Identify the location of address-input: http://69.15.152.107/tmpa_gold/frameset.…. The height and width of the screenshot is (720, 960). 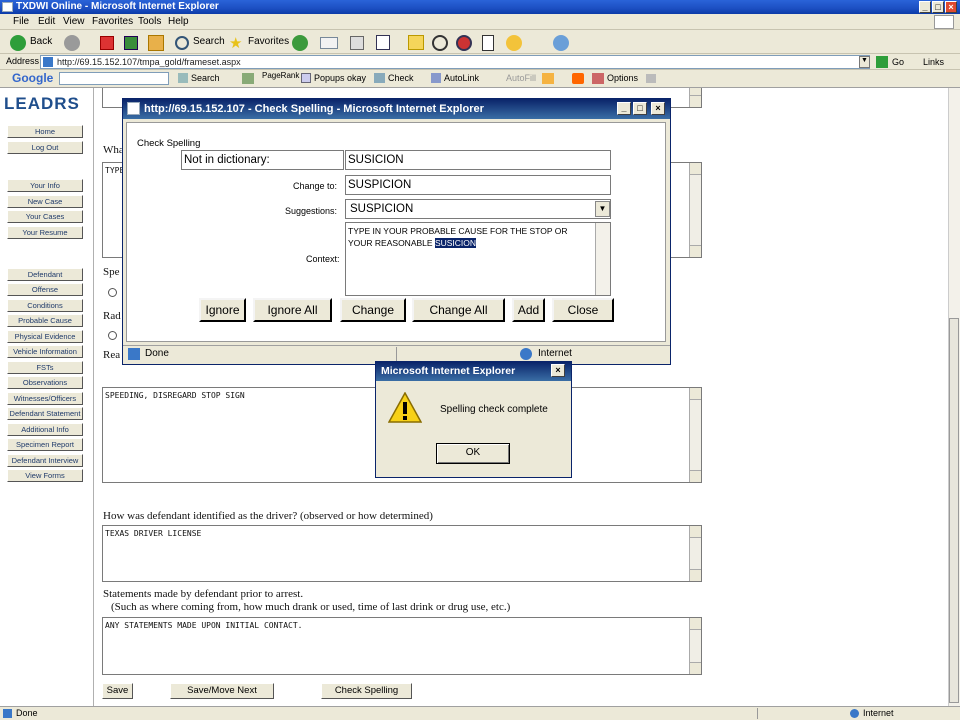
(455, 62).